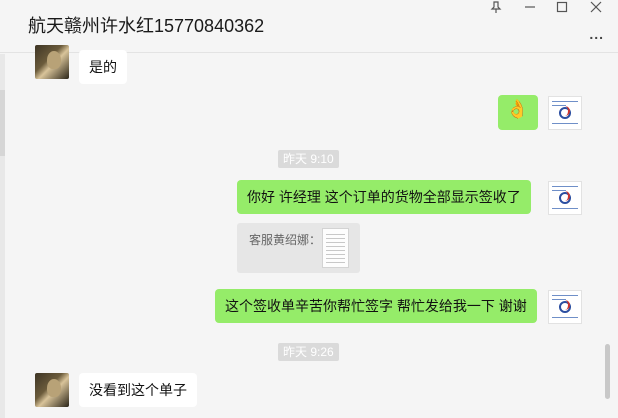 Image resolution: width=618 pixels, height=418 pixels. Describe the element at coordinates (335, 248) in the screenshot. I see `quoted-image-thumbnail` at that location.